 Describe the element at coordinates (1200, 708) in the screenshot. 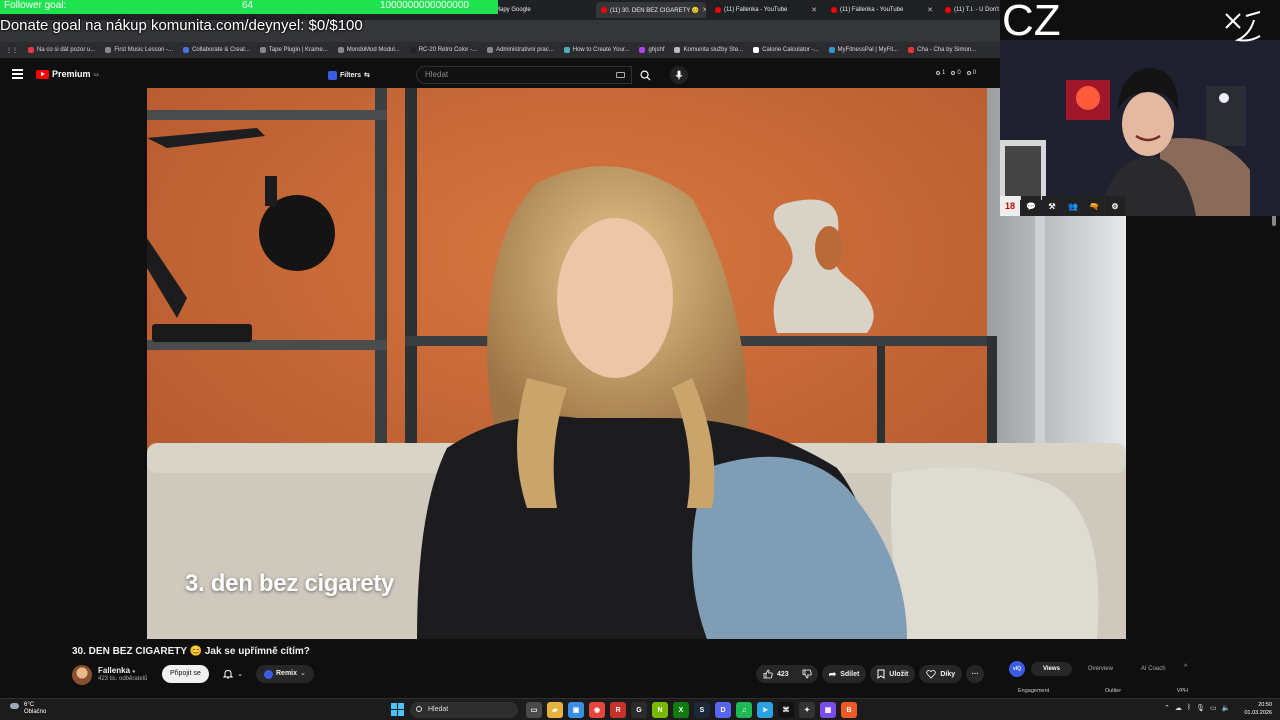

I see `microphone-icon: 🎙` at that location.